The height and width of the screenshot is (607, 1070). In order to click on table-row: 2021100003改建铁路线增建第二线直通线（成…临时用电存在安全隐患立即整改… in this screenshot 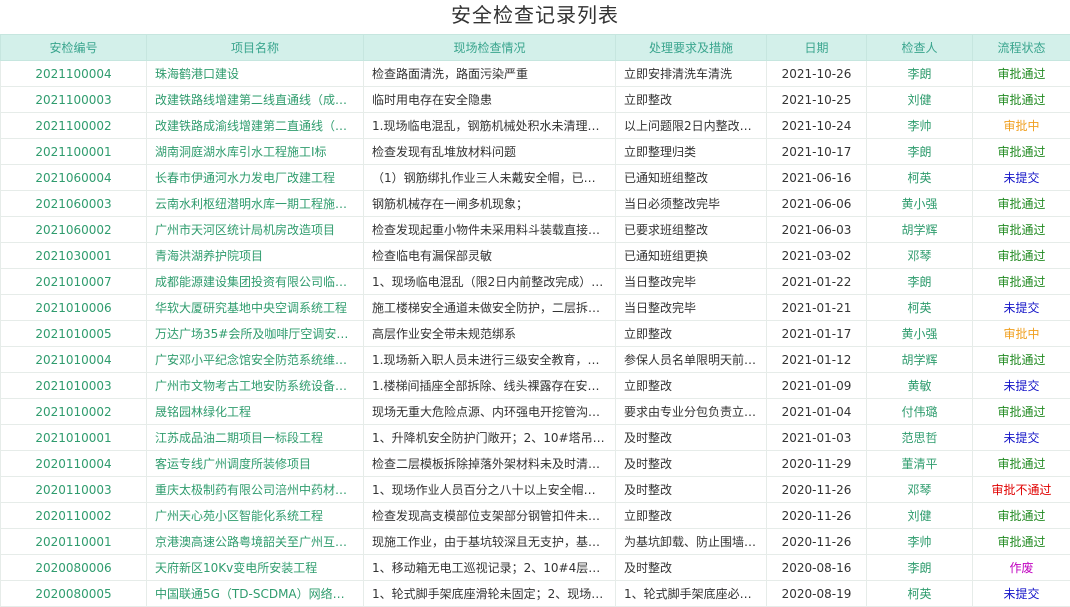, I will do `click(535, 100)`.